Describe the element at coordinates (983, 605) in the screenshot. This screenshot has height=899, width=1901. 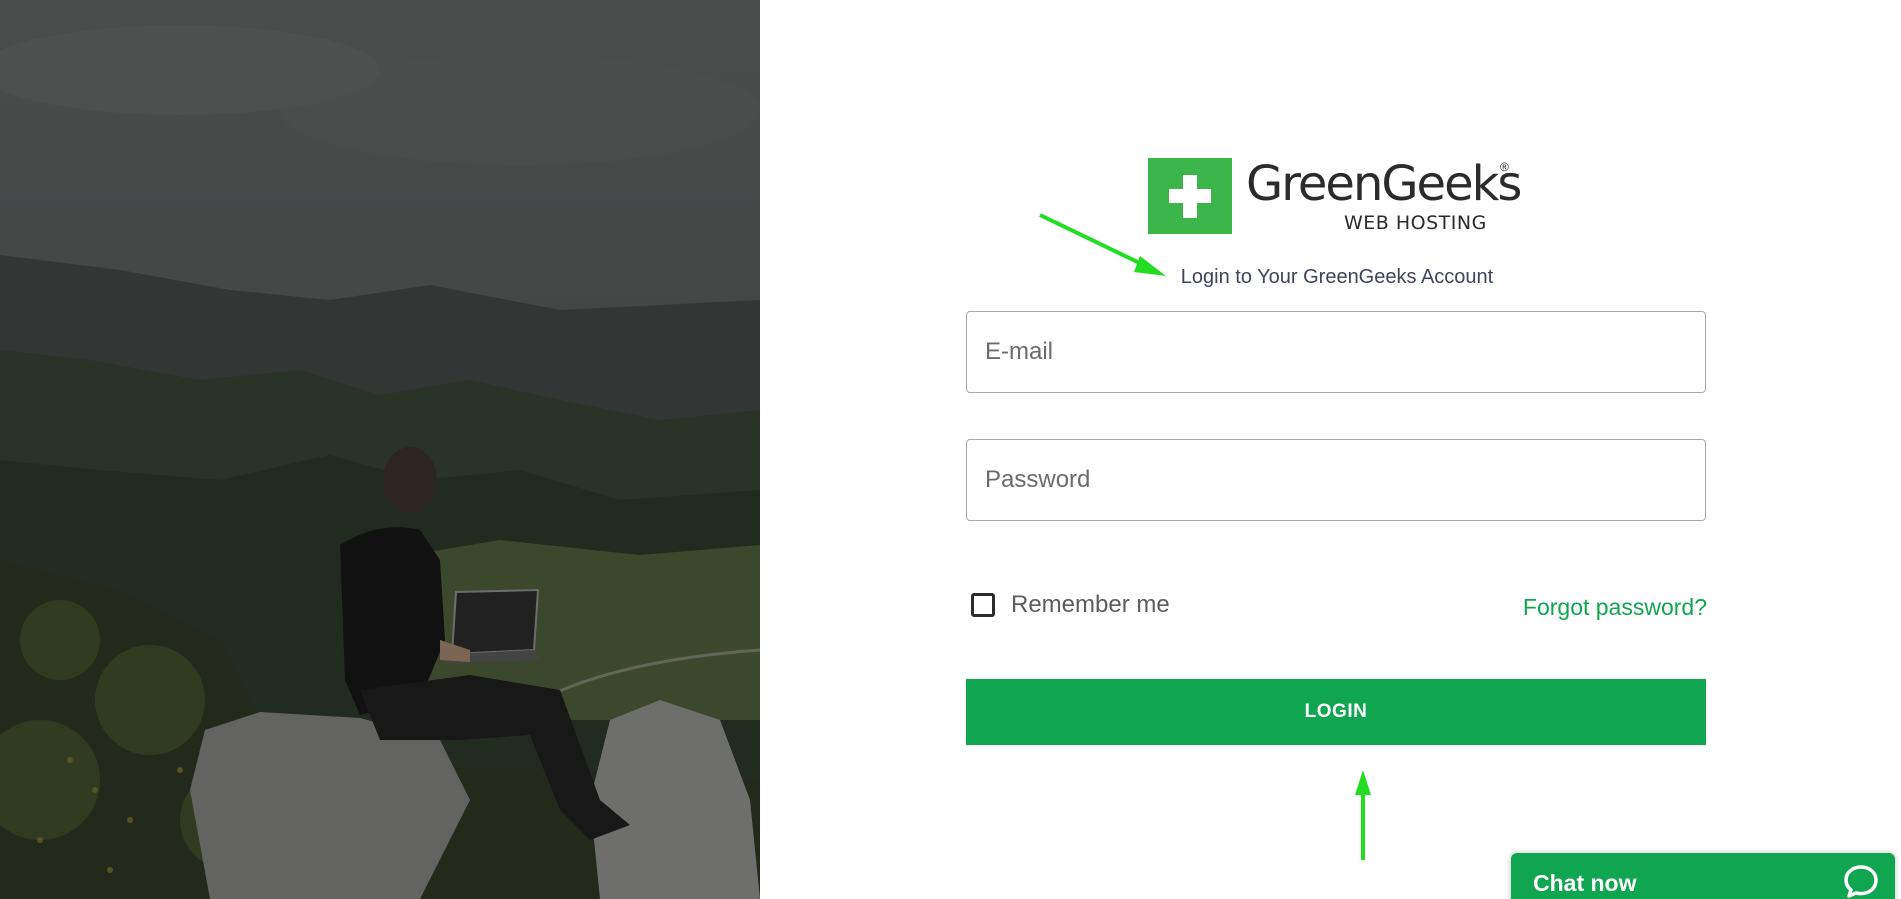
I see `remember-me-checkbox` at that location.